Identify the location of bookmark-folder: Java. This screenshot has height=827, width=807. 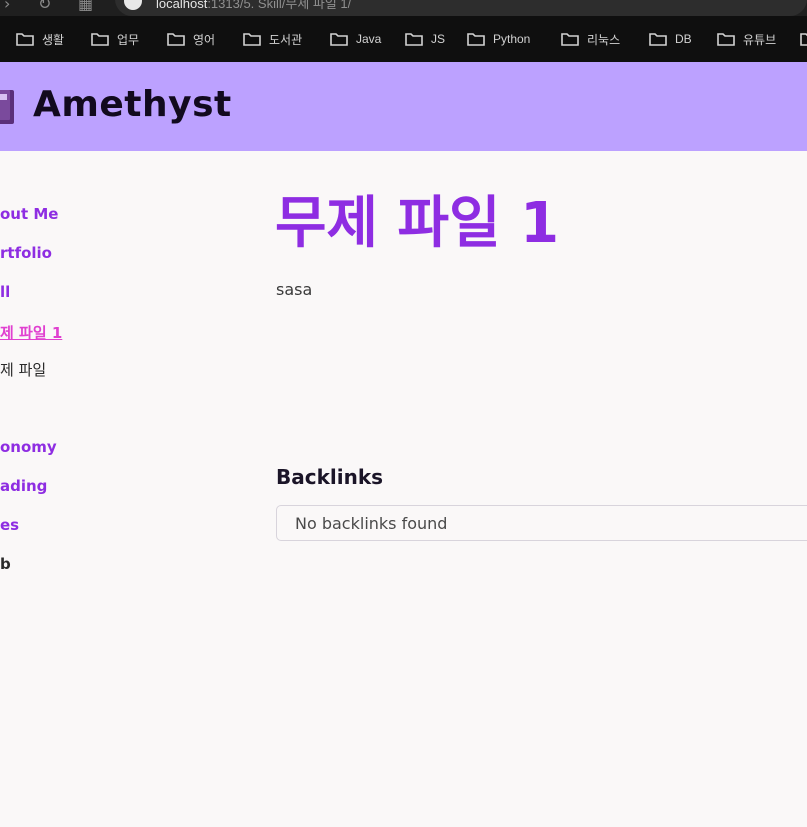
(355, 39).